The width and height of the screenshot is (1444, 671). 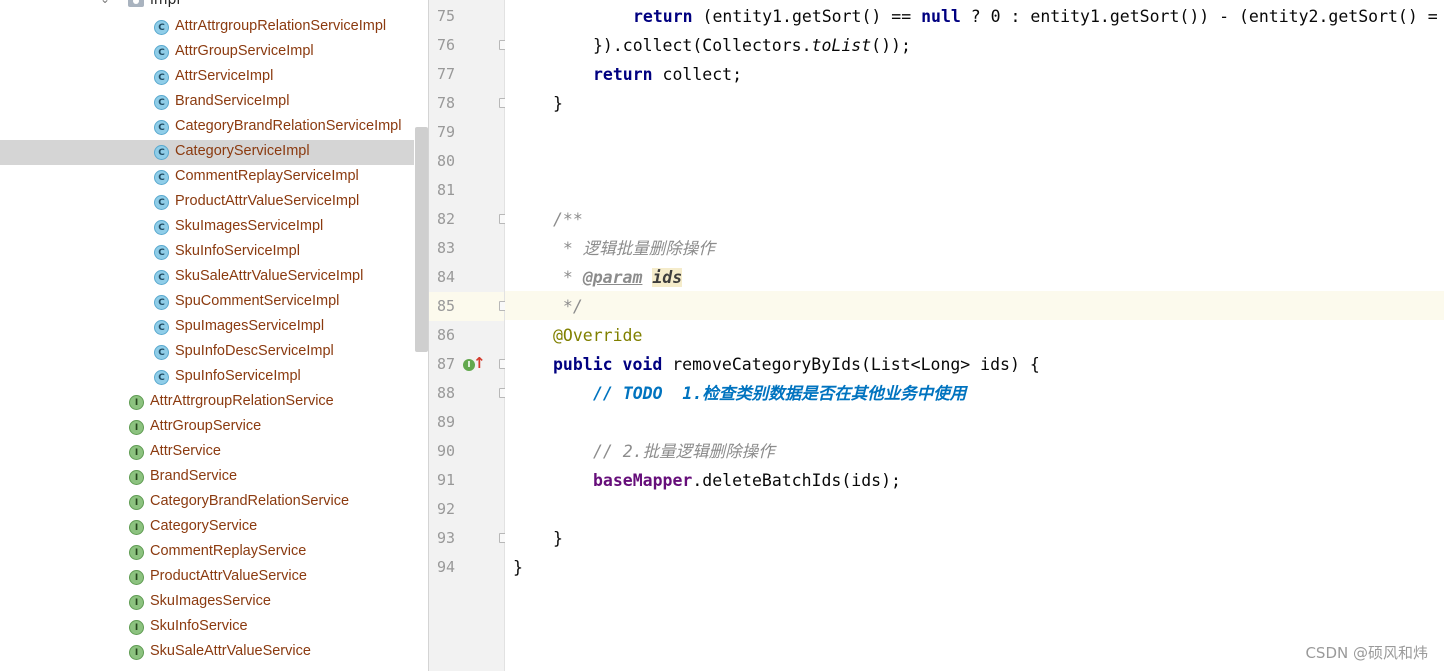 I want to click on code-line-88: // TODO 1.检查类别数据是否在其他业务中使用, so click(x=779, y=393).